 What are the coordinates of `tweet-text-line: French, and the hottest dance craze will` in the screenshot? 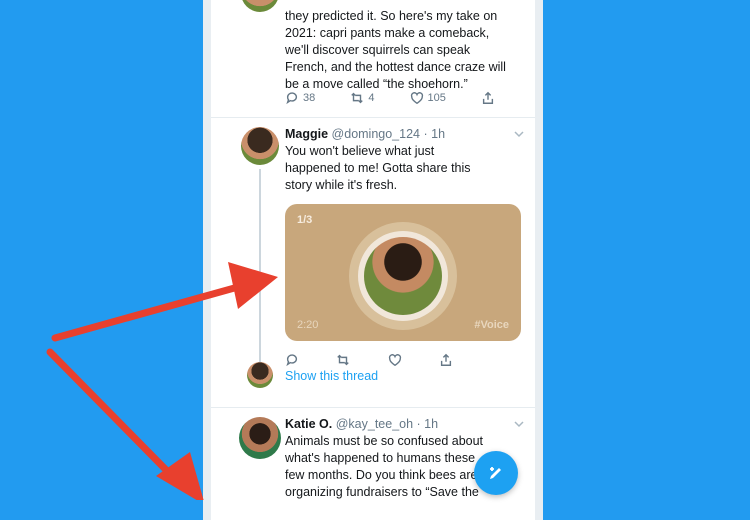 It's located at (395, 67).